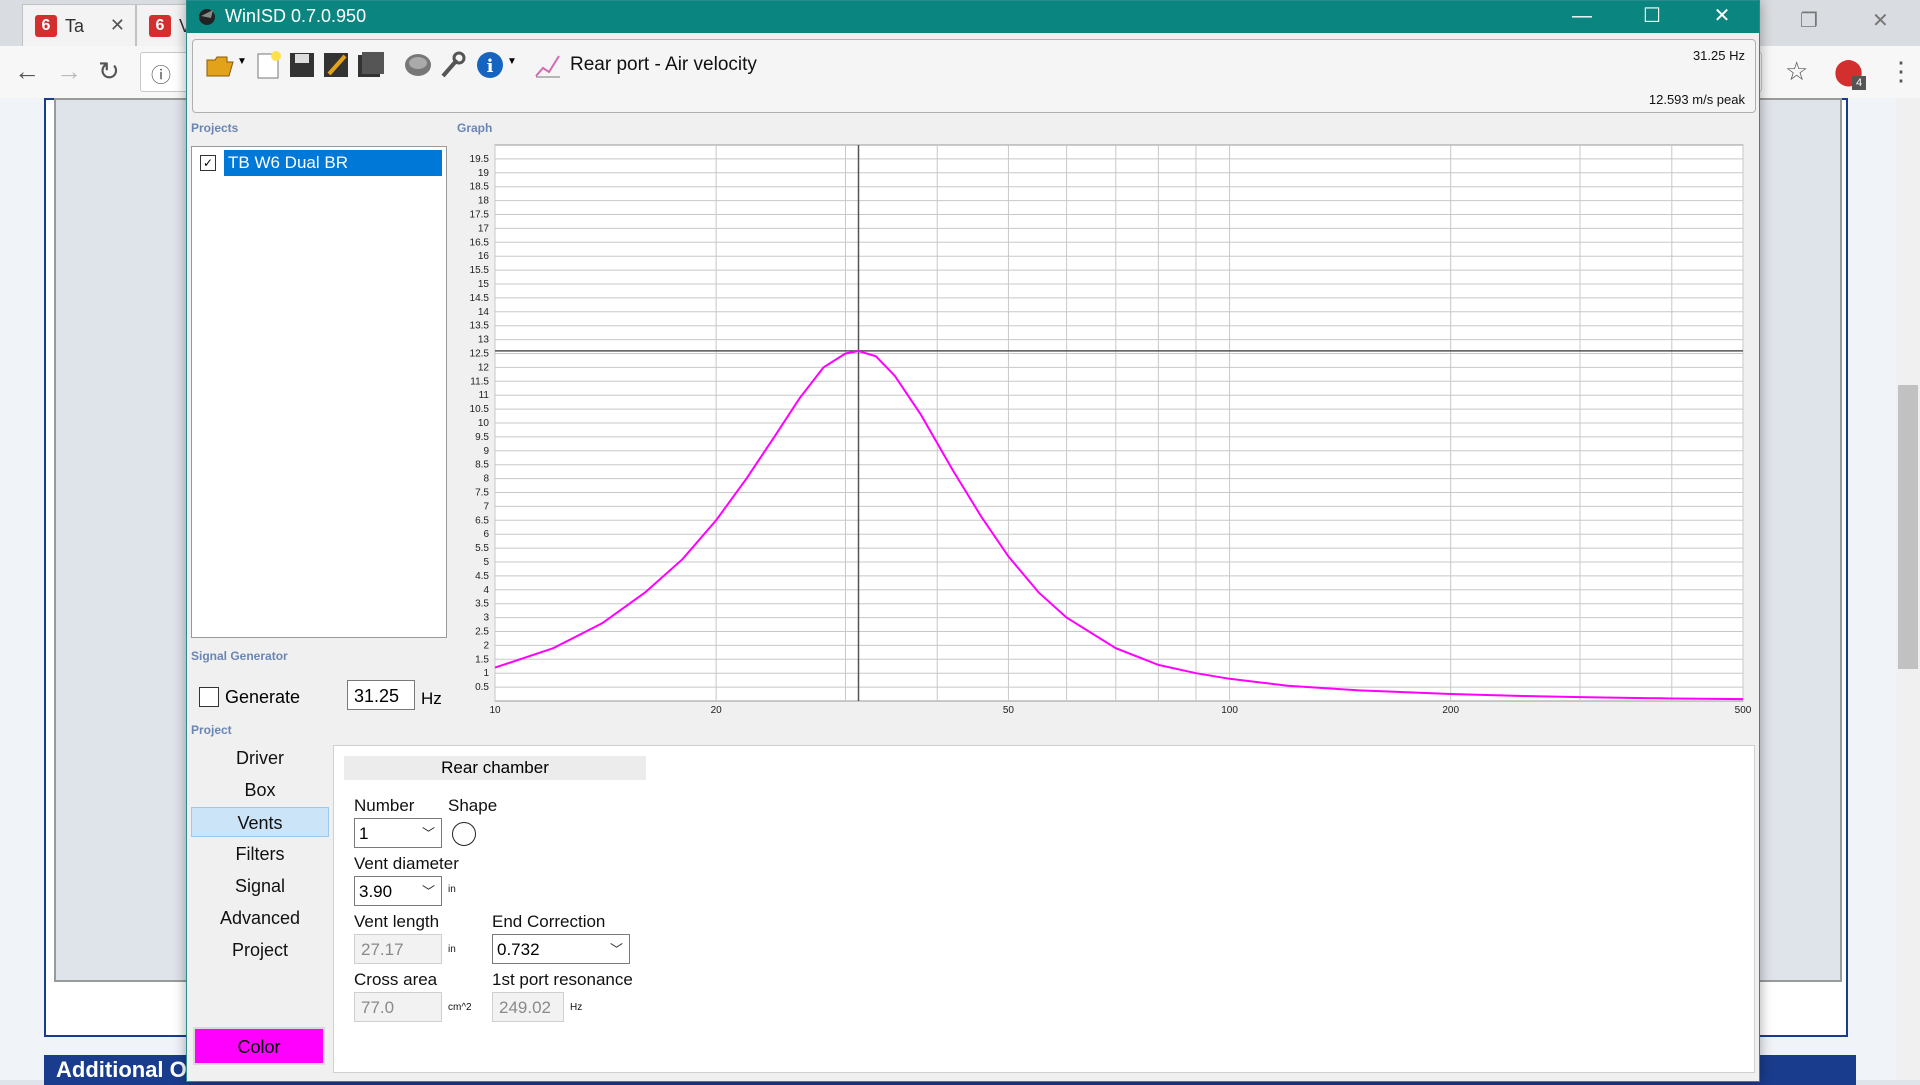 This screenshot has width=1920, height=1085. Describe the element at coordinates (220, 65) in the screenshot. I see `open-folder-icon` at that location.